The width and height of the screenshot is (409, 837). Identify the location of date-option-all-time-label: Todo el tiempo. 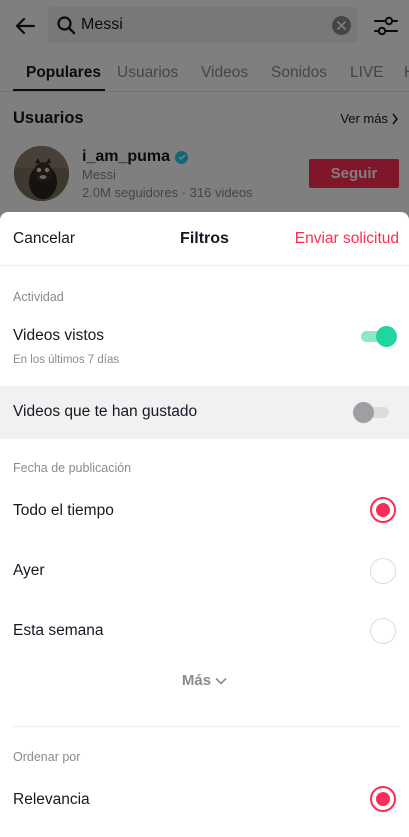
(63, 510).